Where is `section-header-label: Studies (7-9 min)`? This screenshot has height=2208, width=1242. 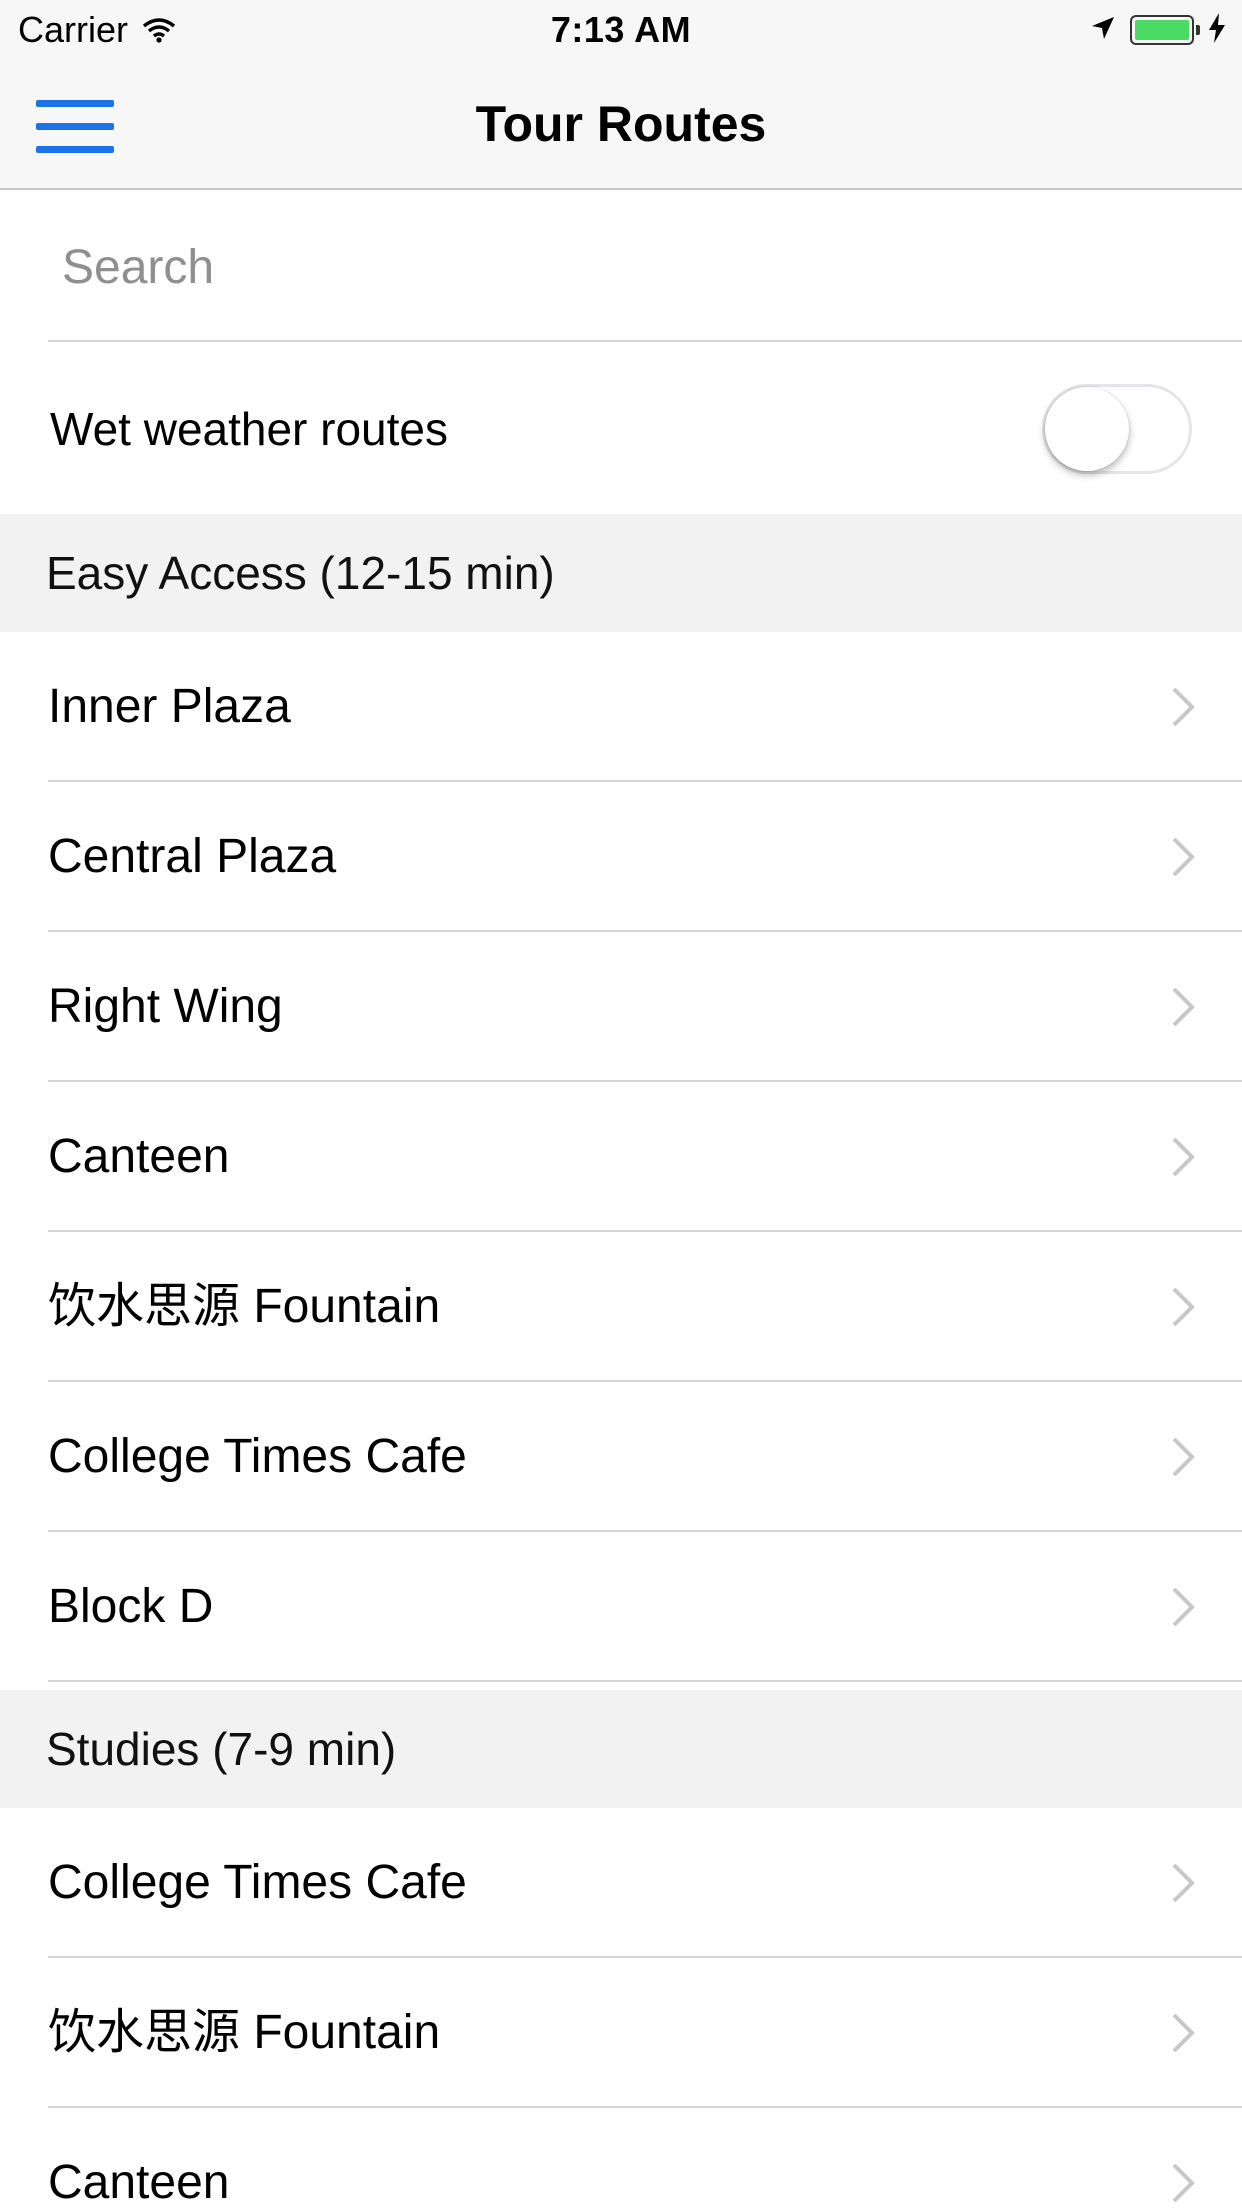
section-header-label: Studies (7-9 min) is located at coordinates (221, 1749).